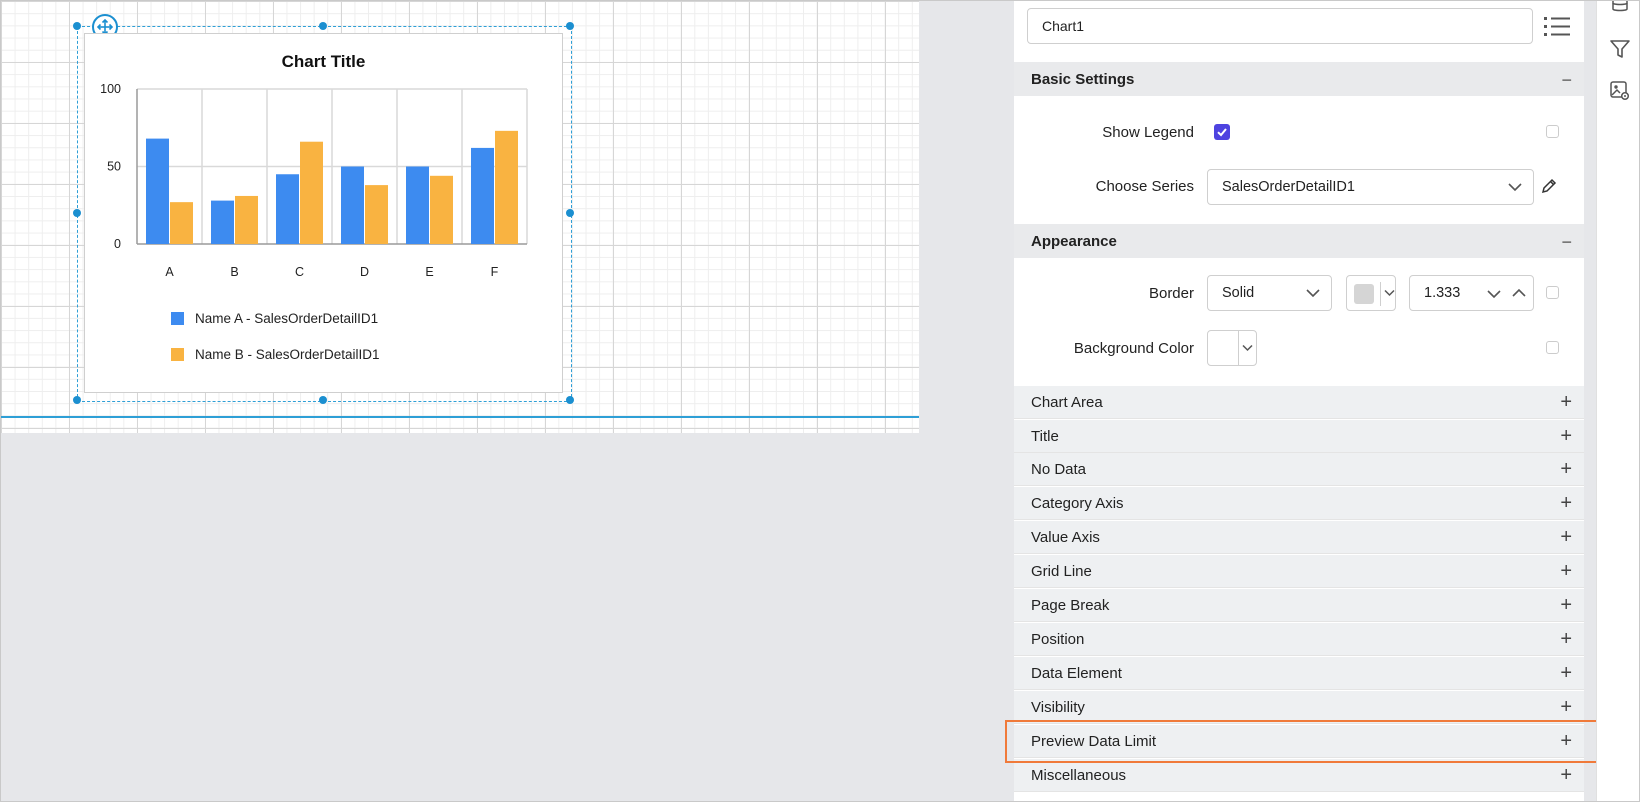  Describe the element at coordinates (1225, 349) in the screenshot. I see `background-color-swatch` at that location.